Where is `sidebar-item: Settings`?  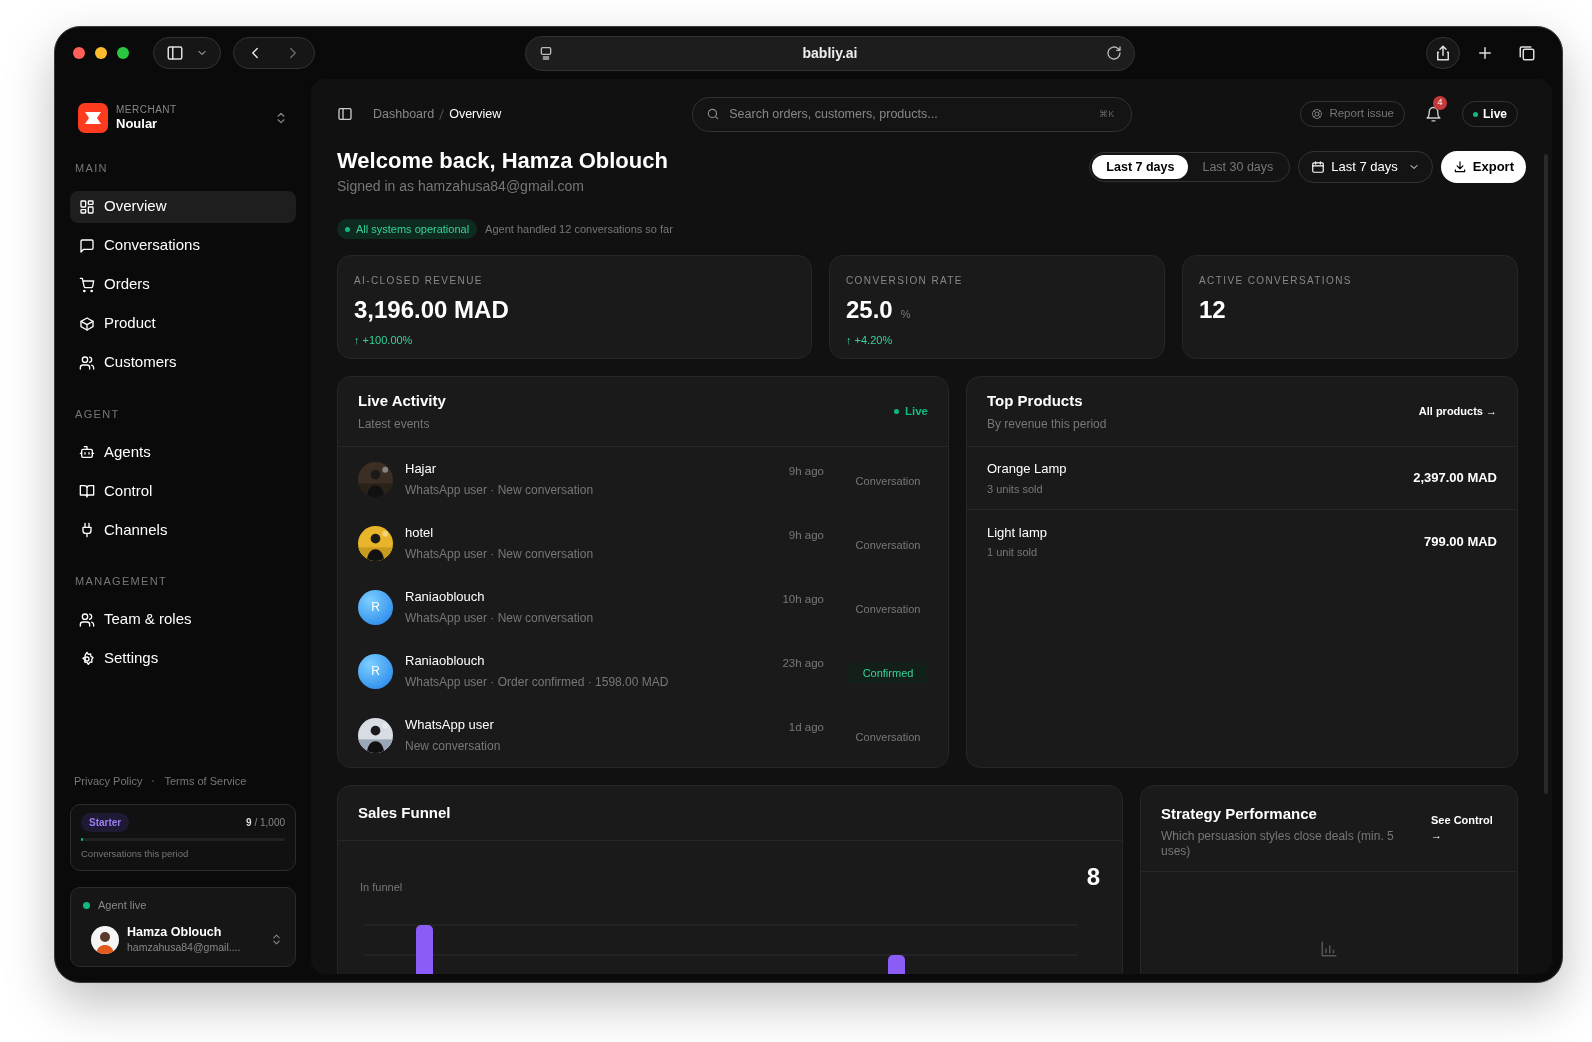 sidebar-item: Settings is located at coordinates (183, 658).